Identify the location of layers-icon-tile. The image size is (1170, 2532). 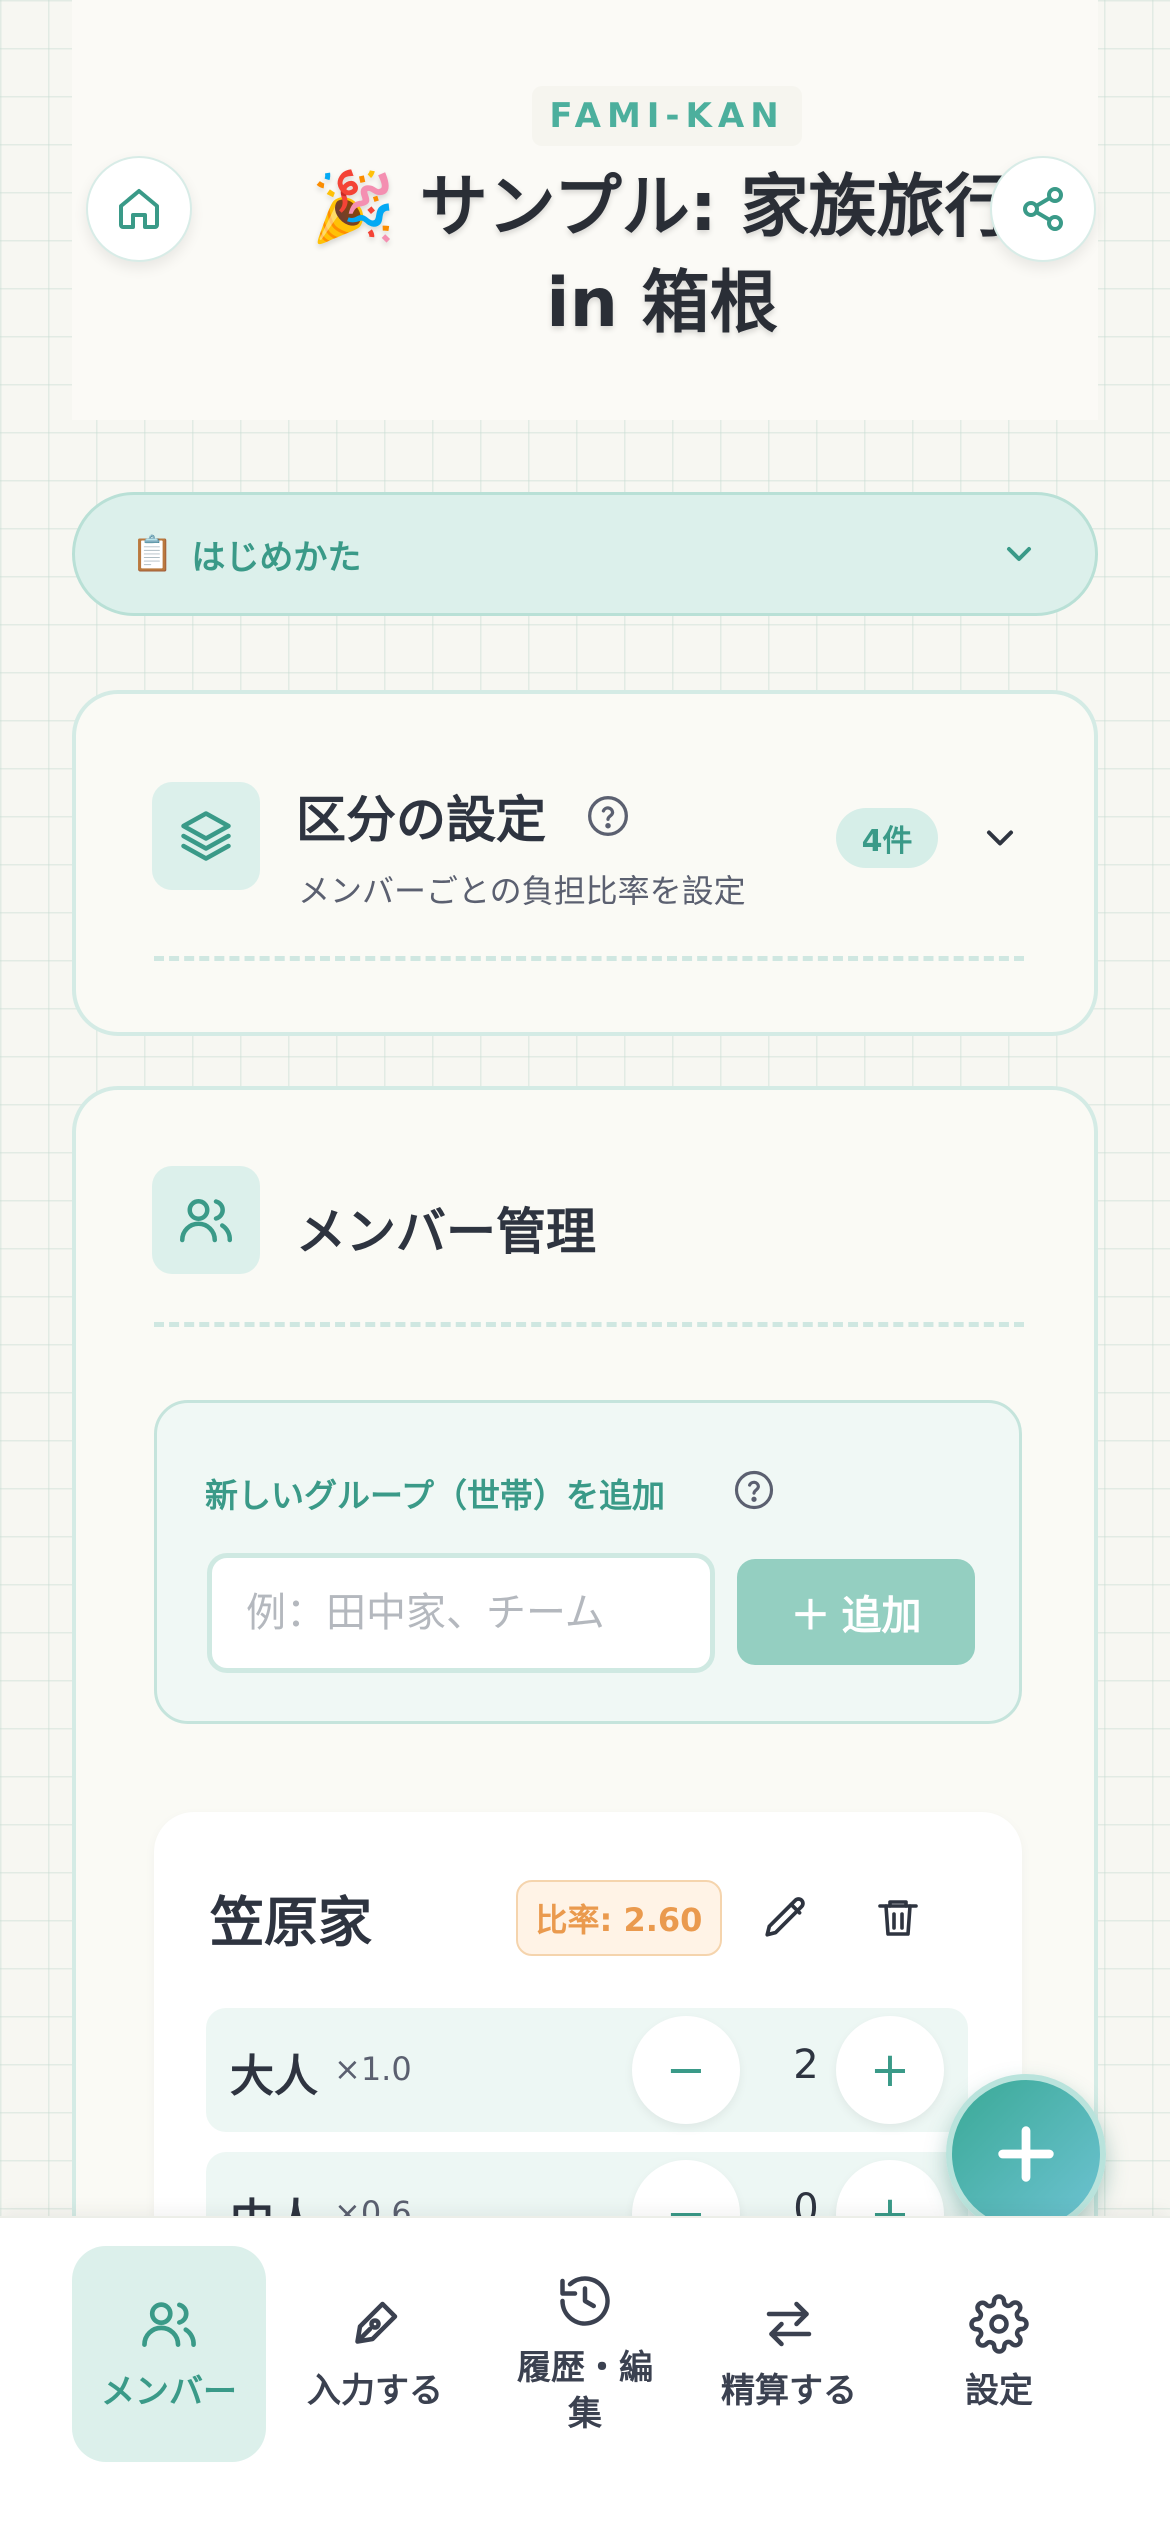
(206, 836).